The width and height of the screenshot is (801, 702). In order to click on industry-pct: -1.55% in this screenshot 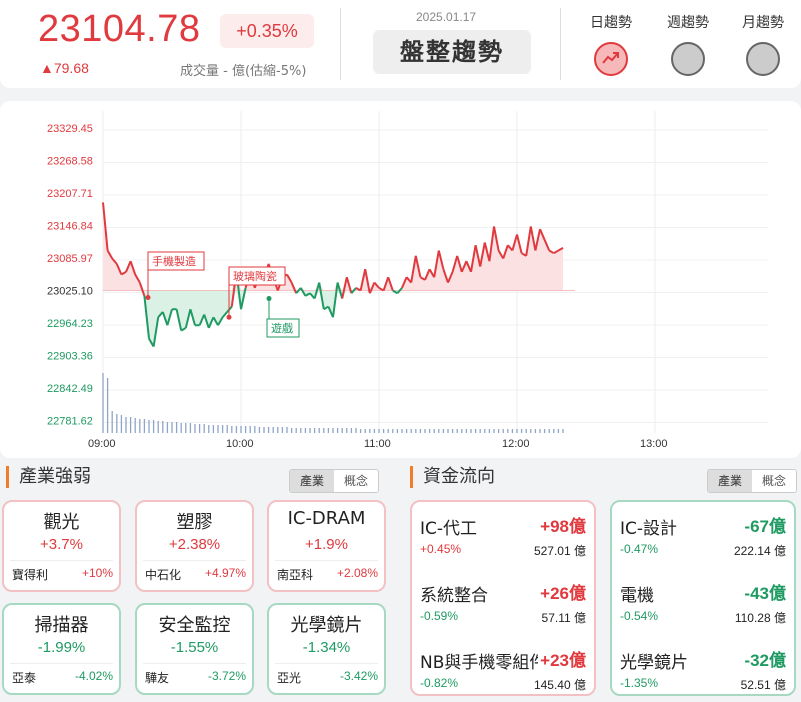, I will do `click(194, 647)`.